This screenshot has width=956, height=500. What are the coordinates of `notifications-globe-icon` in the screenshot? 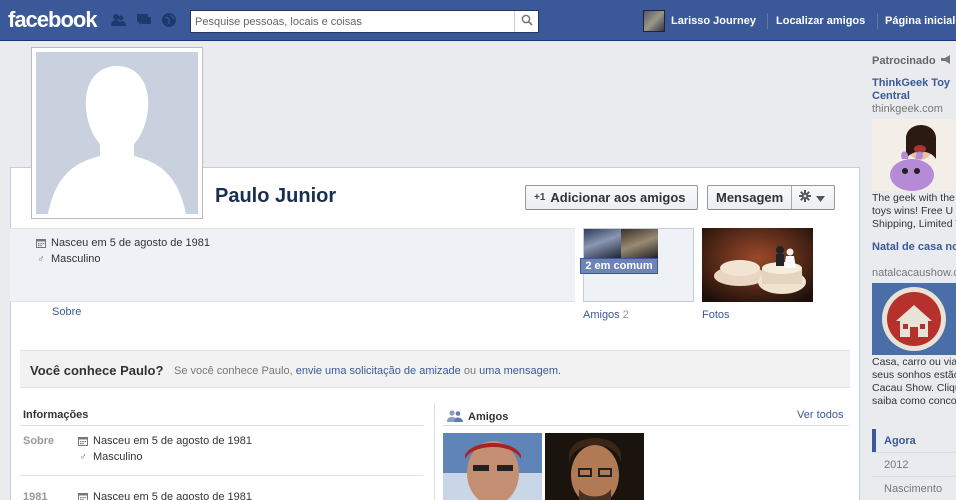 It's located at (169, 20).